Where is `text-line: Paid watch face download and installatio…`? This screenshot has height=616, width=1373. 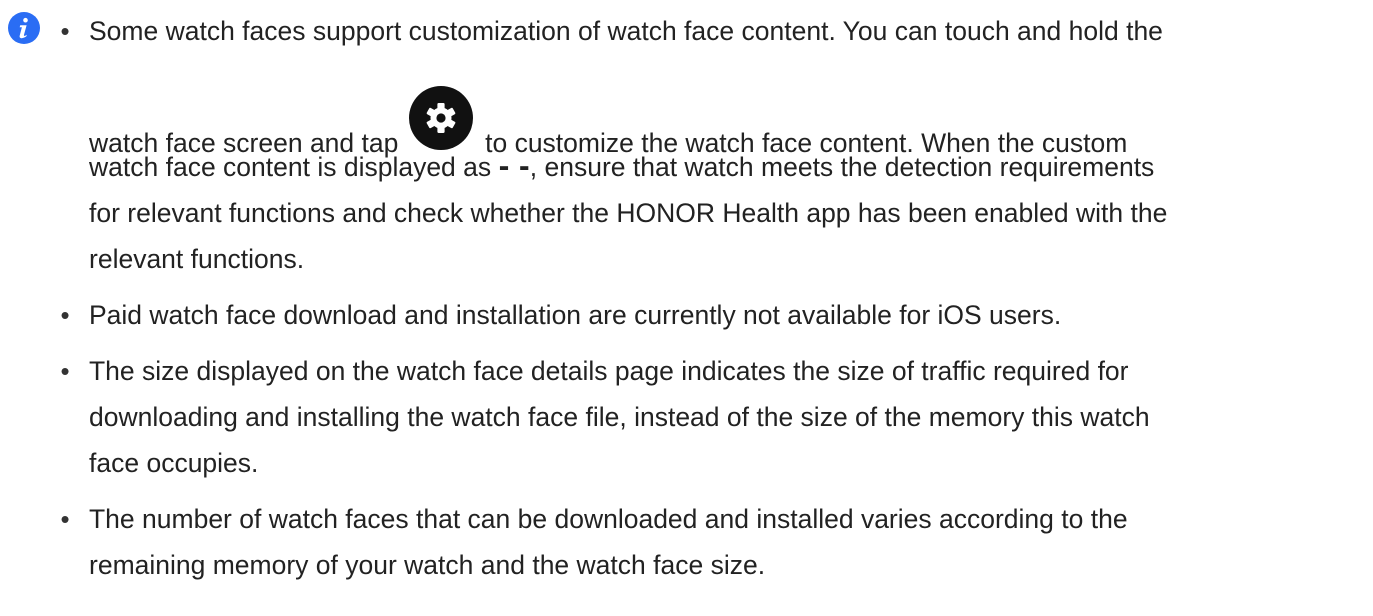 text-line: Paid watch face download and installatio… is located at coordinates (575, 315).